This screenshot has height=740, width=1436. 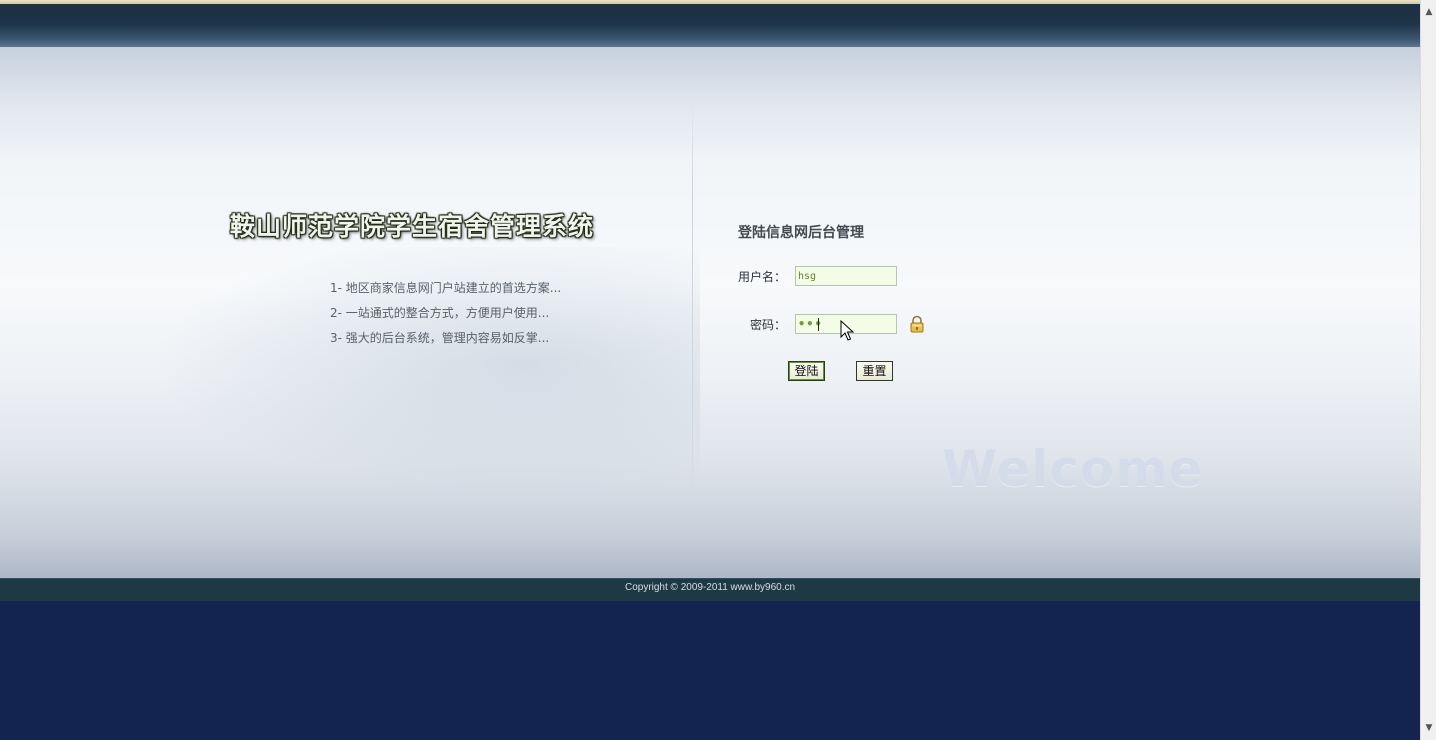 I want to click on header-bar, so click(x=710, y=26).